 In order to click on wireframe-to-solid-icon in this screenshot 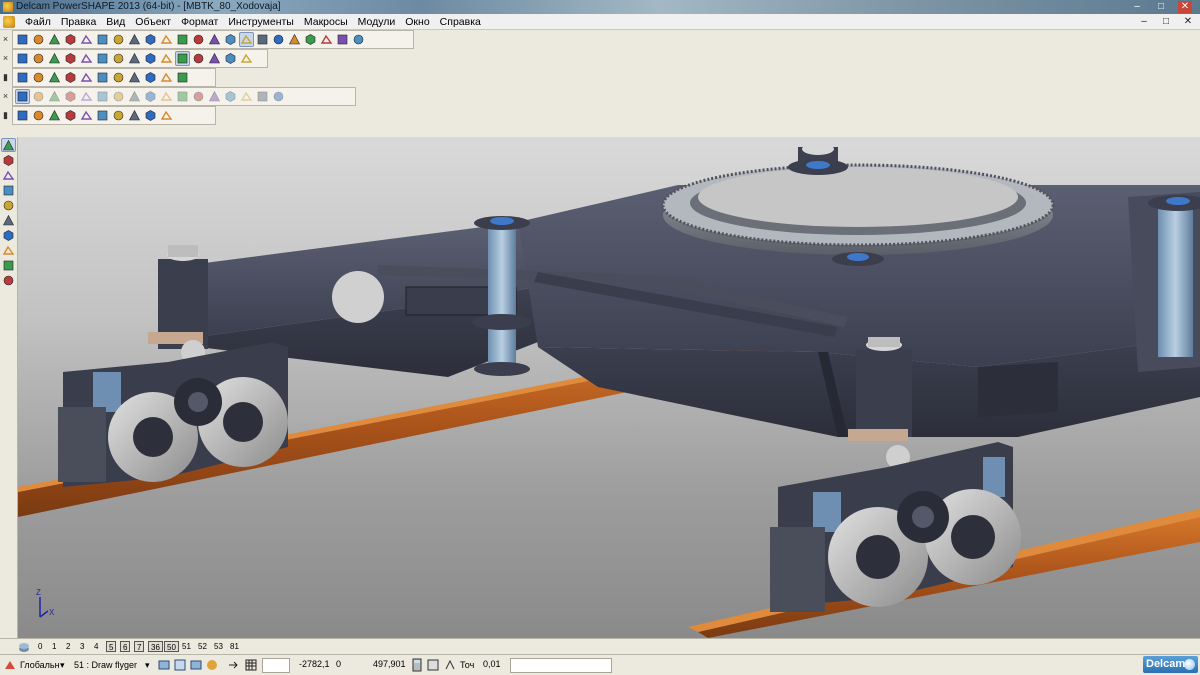, I will do `click(134, 115)`.